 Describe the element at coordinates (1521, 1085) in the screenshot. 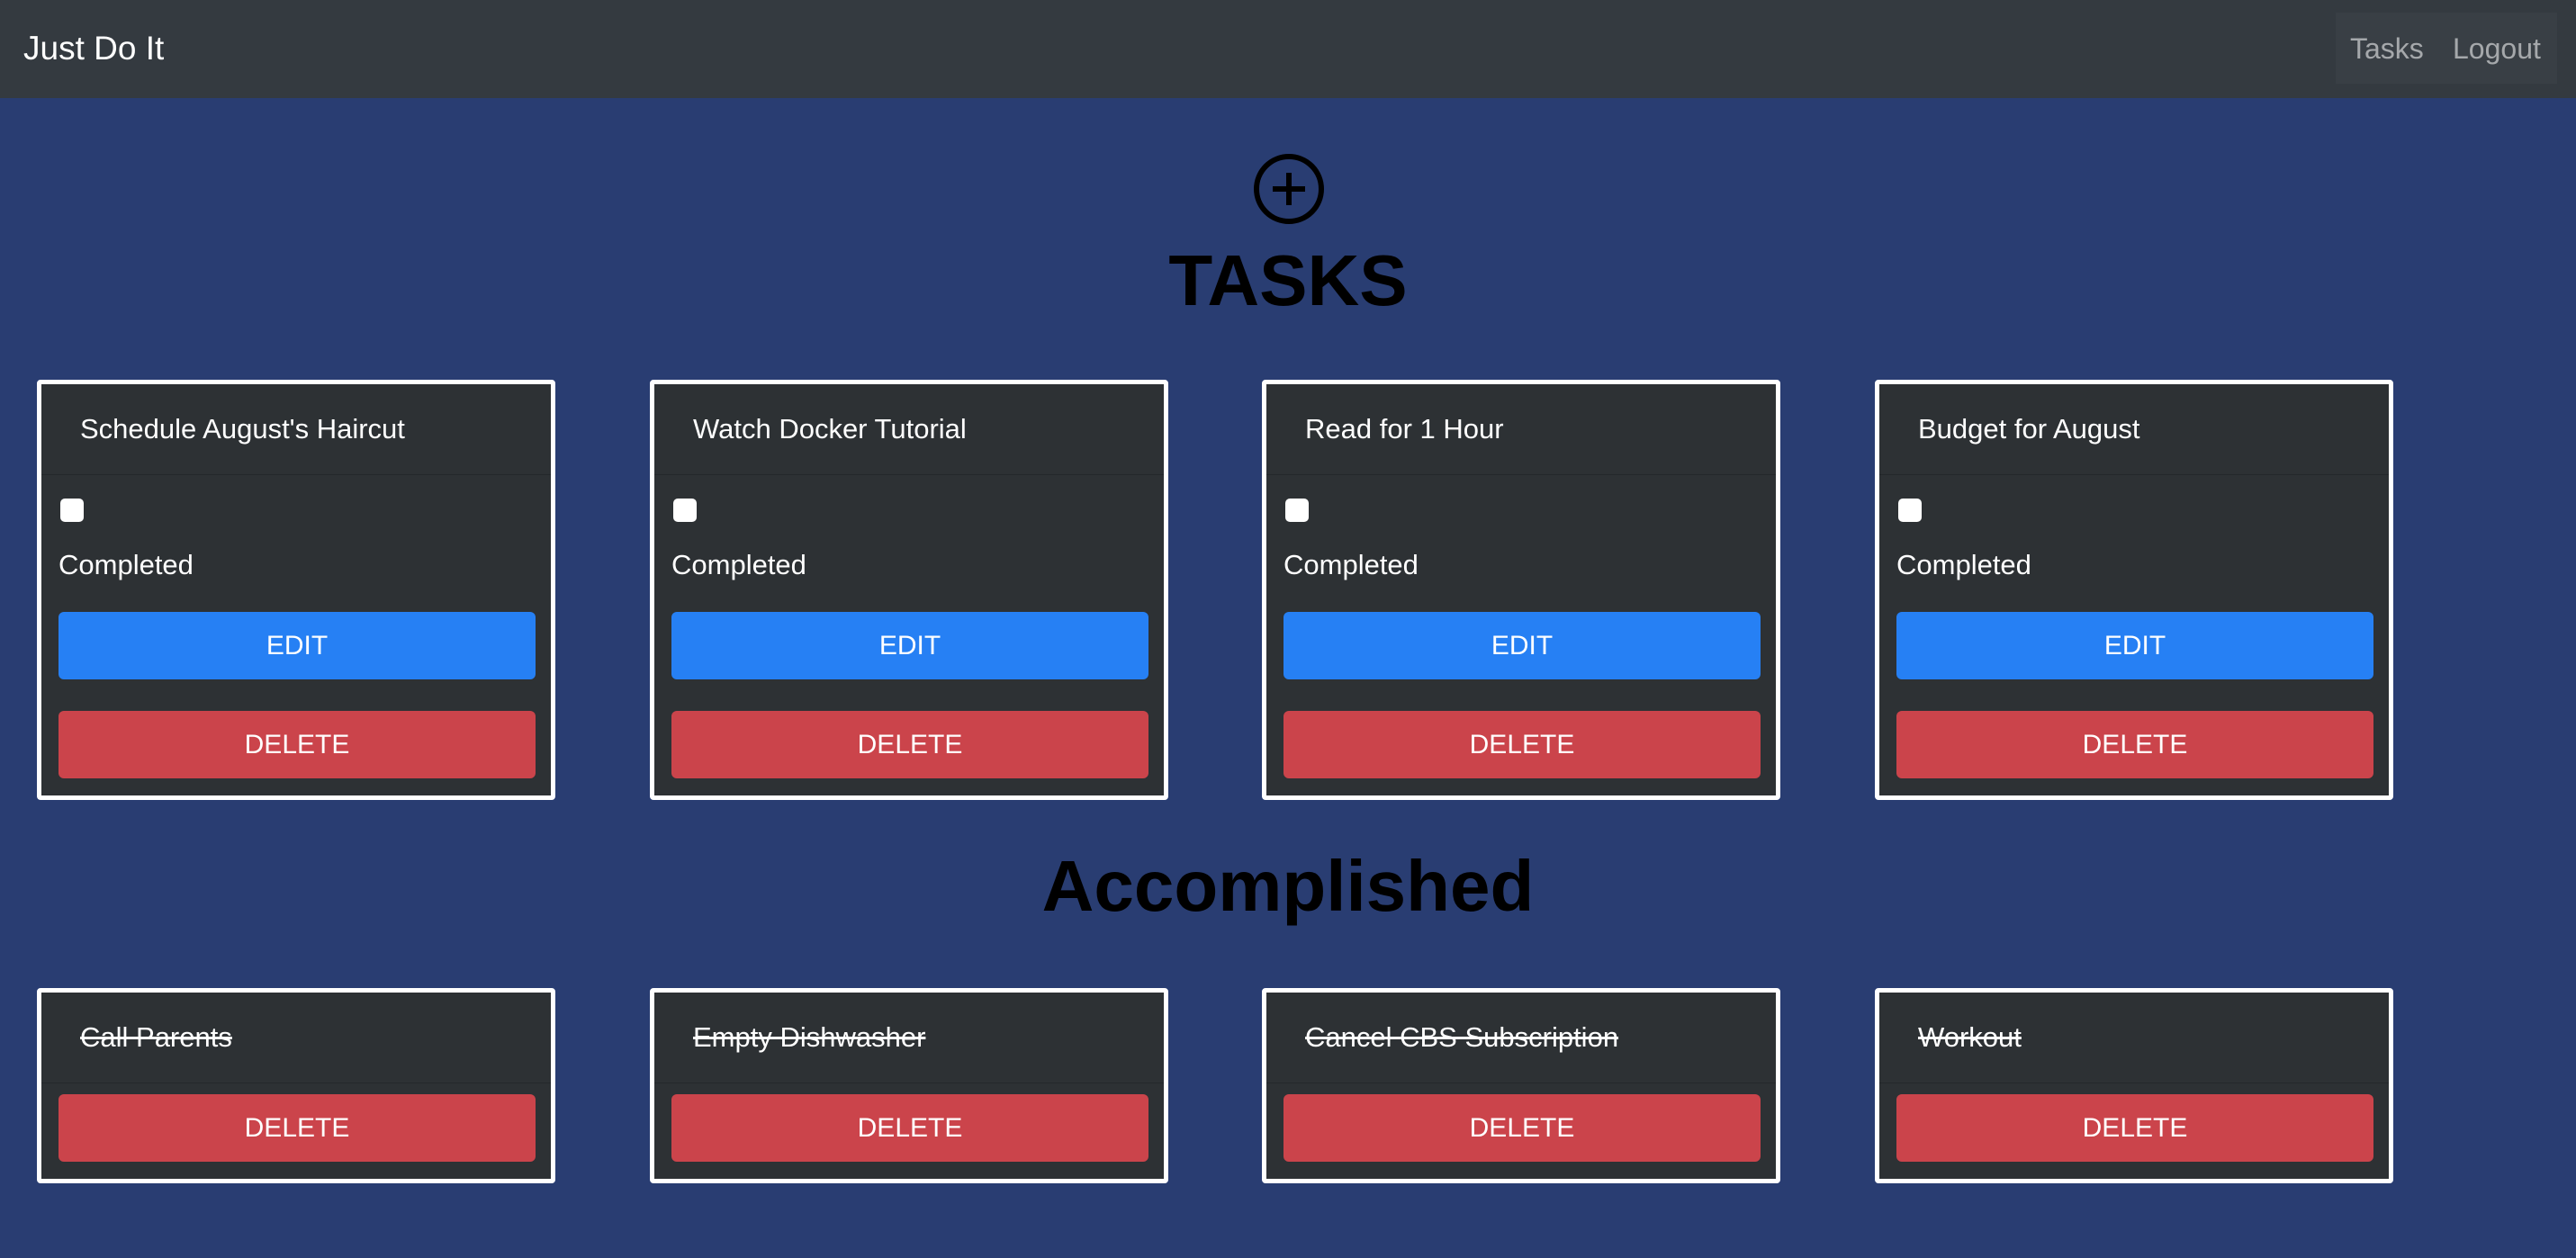

I see `accomplished-card: Cancel CBS Subscription DELETE` at that location.